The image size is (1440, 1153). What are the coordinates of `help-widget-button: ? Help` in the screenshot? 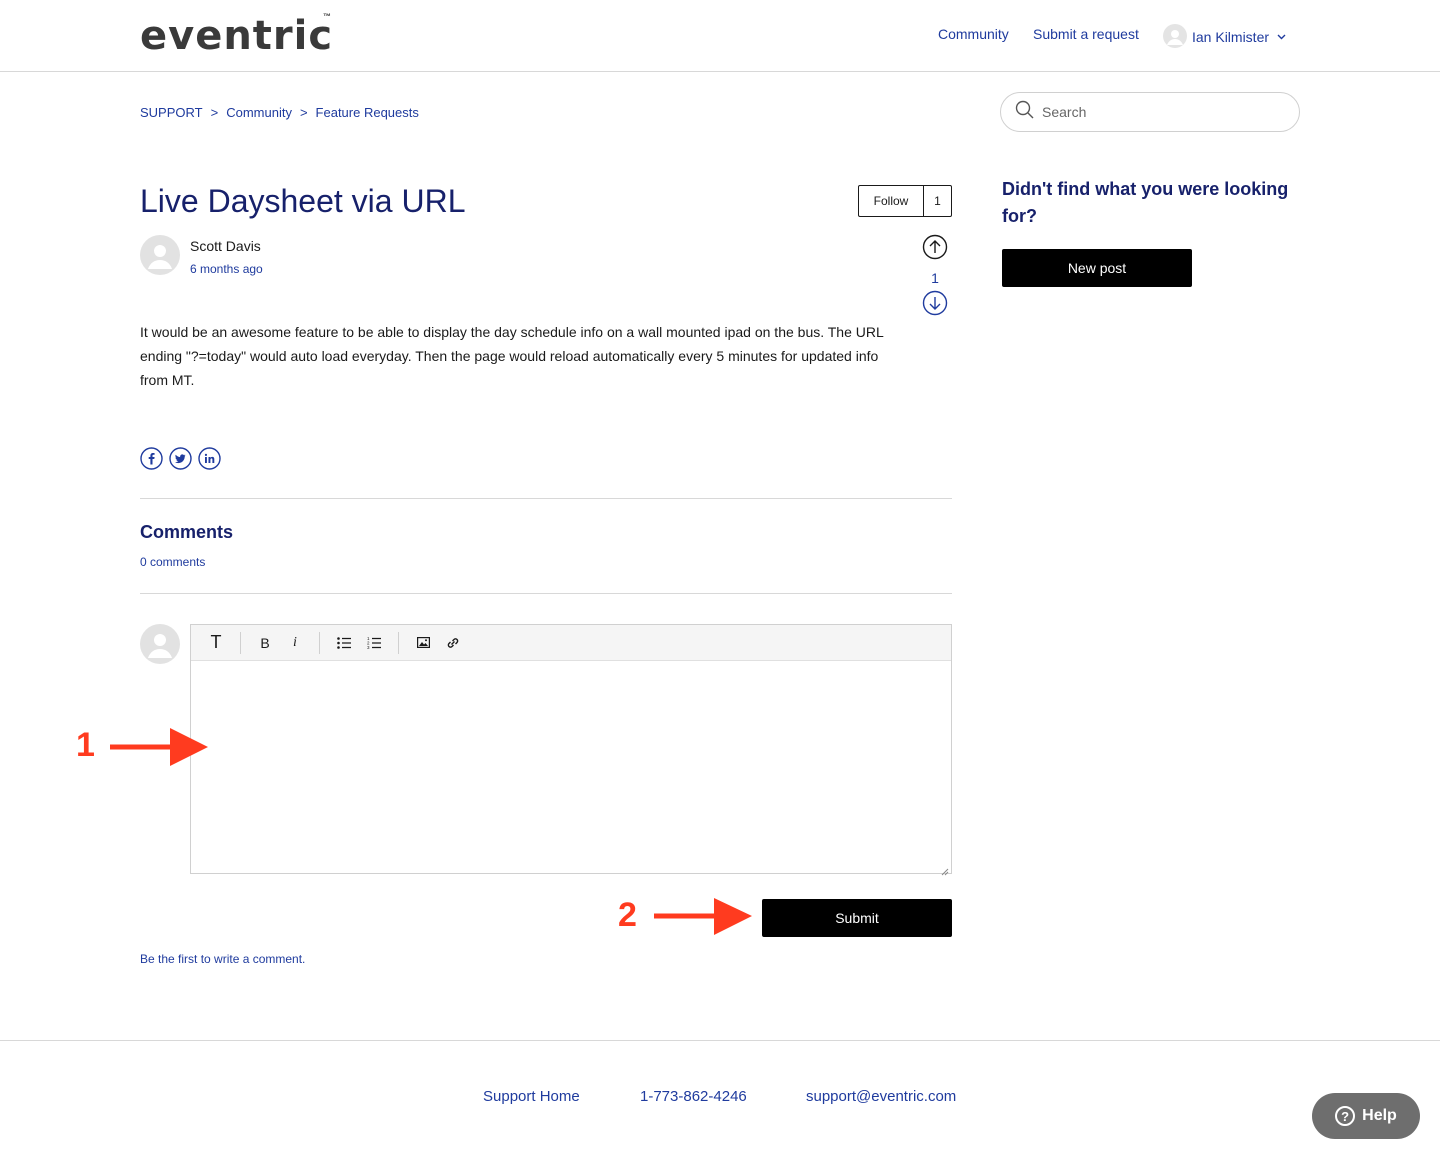 It's located at (1366, 1116).